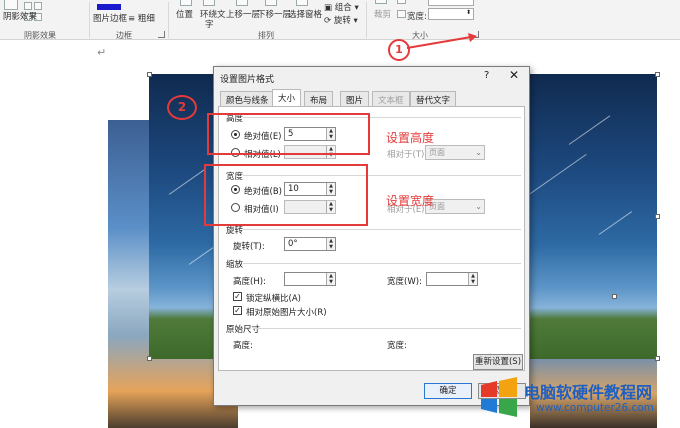  What do you see at coordinates (452, 279) in the screenshot?
I see `scale-width-input: ▲ ▼` at bounding box center [452, 279].